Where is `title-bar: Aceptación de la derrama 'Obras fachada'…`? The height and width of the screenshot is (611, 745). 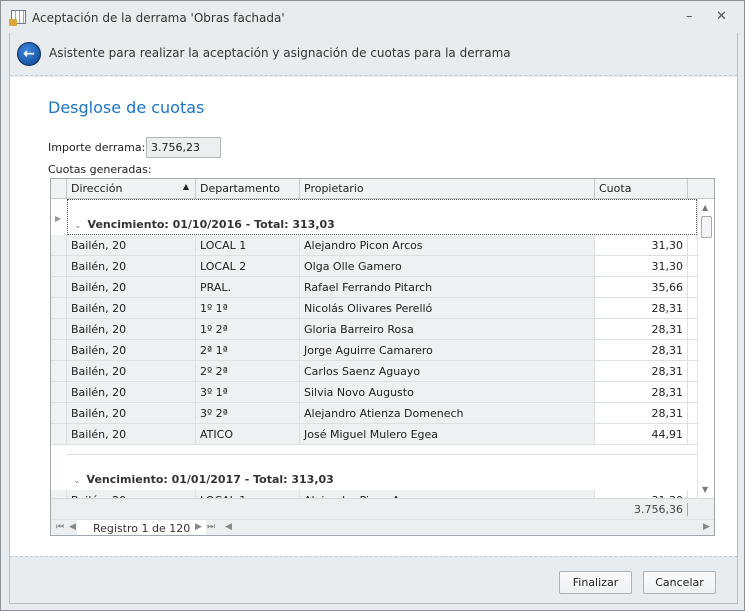
title-bar: Aceptación de la derrama 'Obras fachada'… is located at coordinates (372, 17).